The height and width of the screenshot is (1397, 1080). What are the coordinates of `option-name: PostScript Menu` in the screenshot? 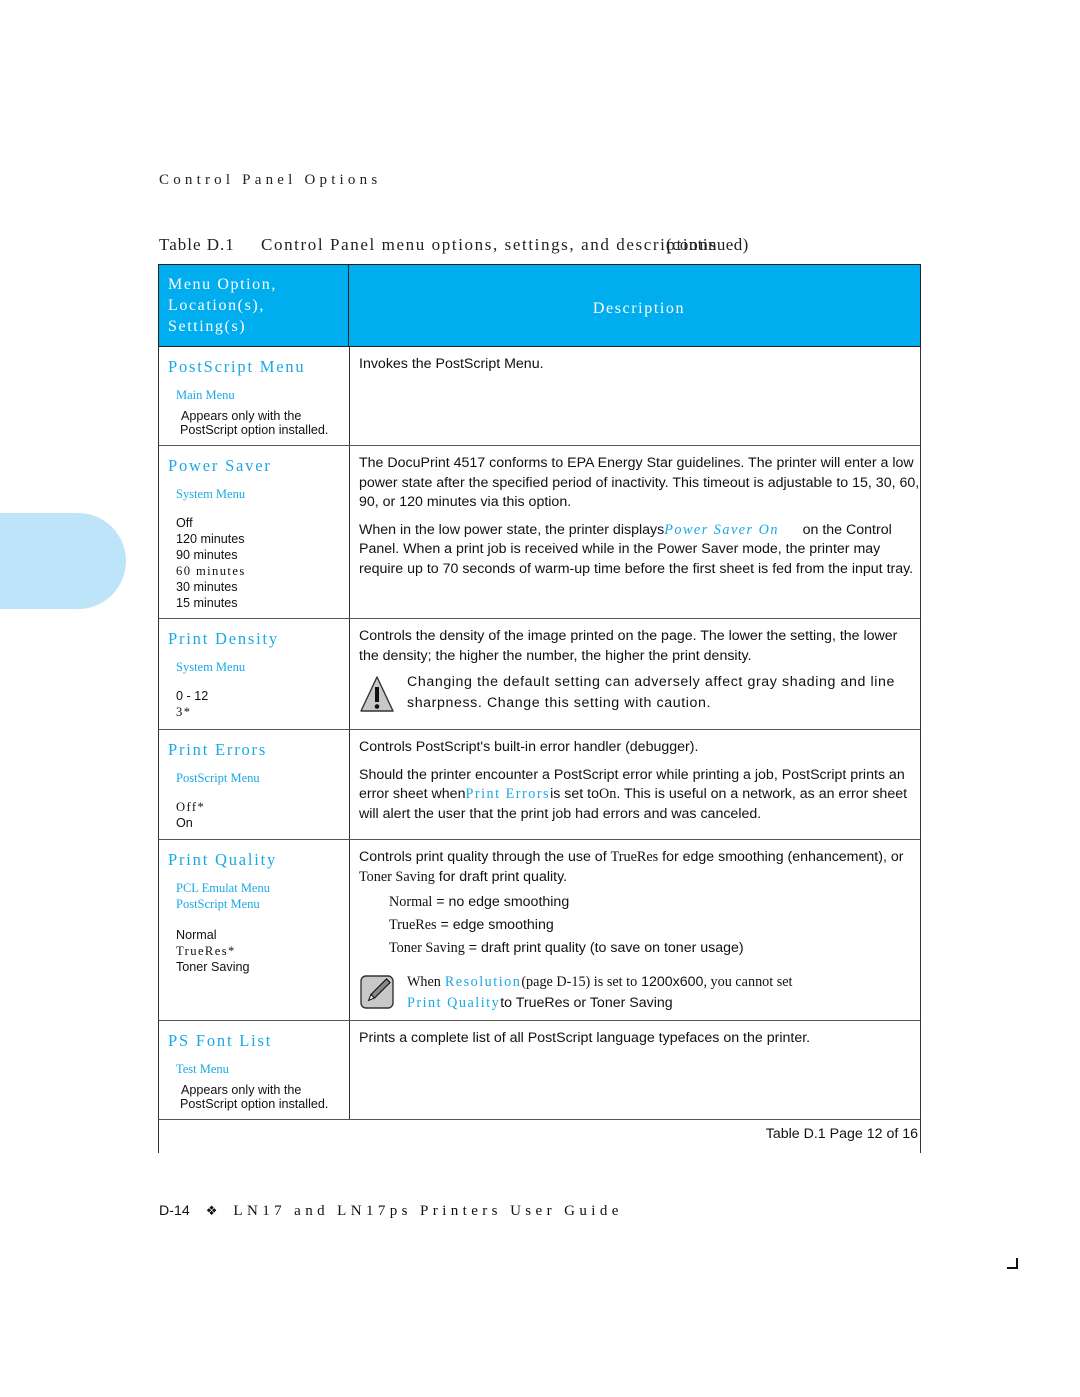 It's located at (237, 366).